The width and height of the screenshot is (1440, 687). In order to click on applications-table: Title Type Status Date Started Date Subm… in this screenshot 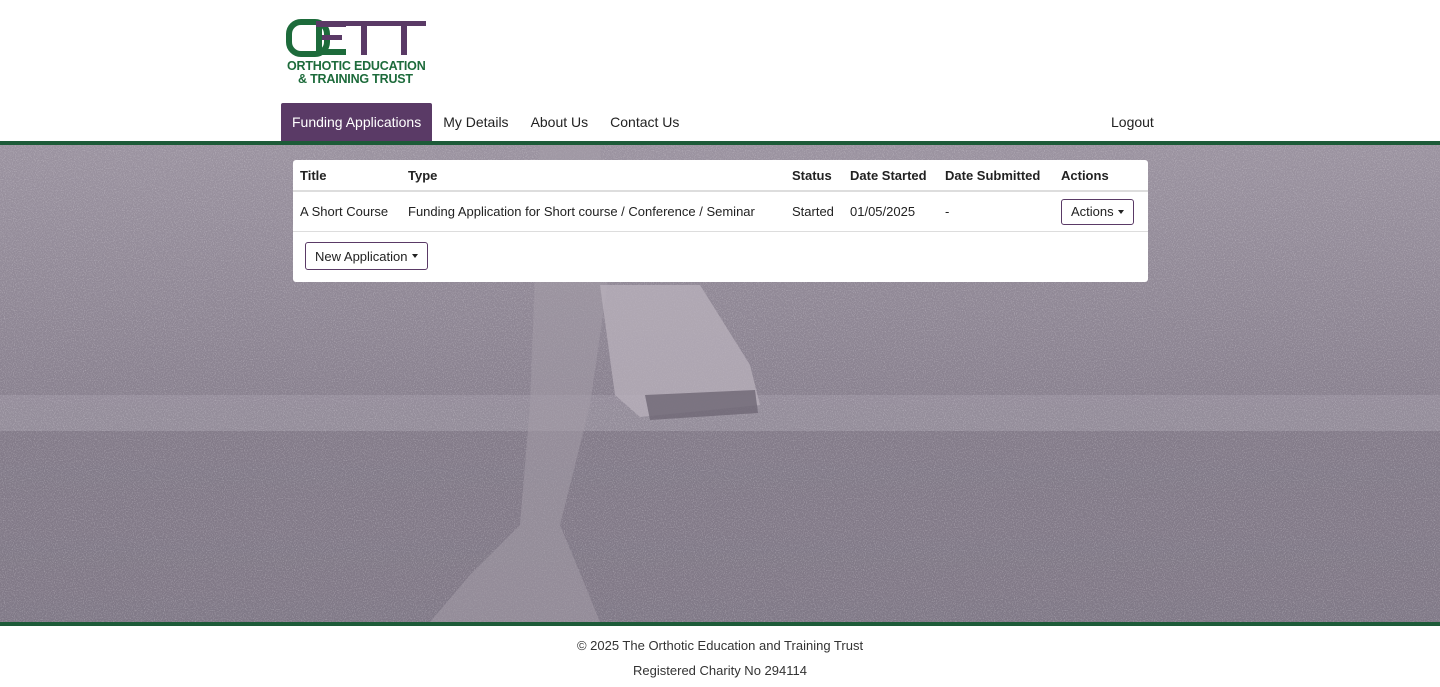, I will do `click(720, 196)`.